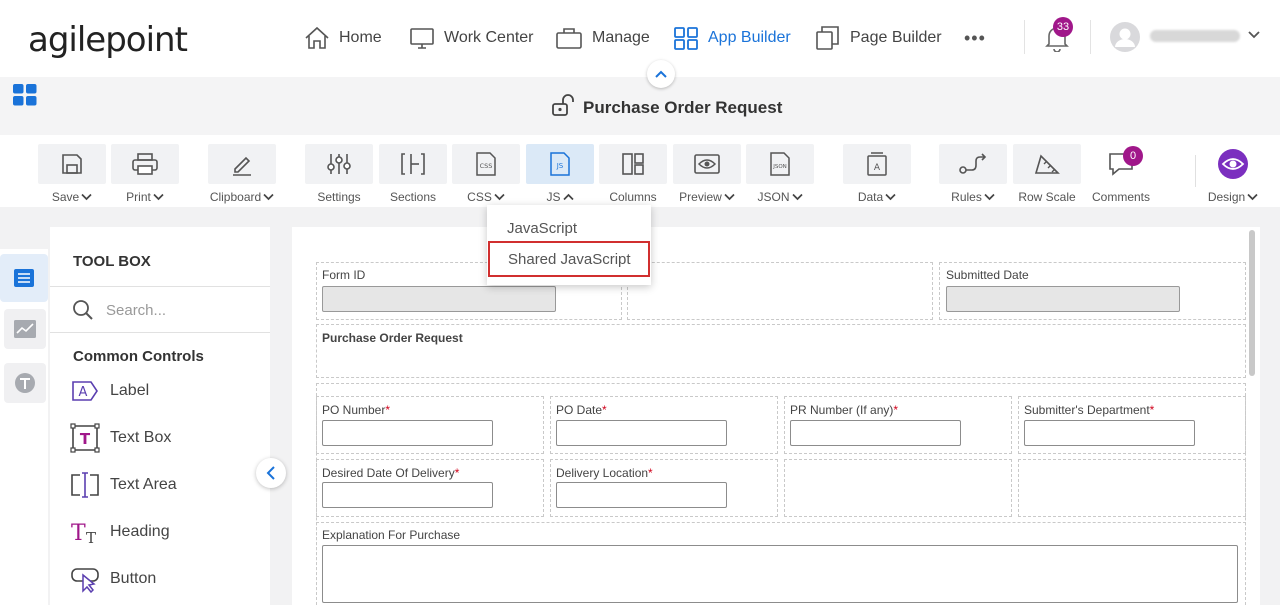 The image size is (1280, 605). What do you see at coordinates (780, 174) in the screenshot?
I see `toolbar-json-button: JSON JSON` at bounding box center [780, 174].